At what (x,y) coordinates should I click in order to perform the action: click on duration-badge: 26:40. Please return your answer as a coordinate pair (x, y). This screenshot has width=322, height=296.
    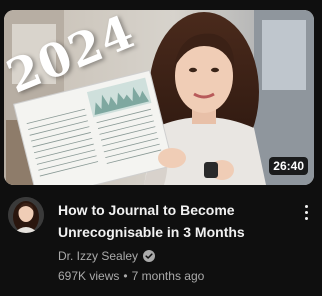
    Looking at the image, I should click on (288, 166).